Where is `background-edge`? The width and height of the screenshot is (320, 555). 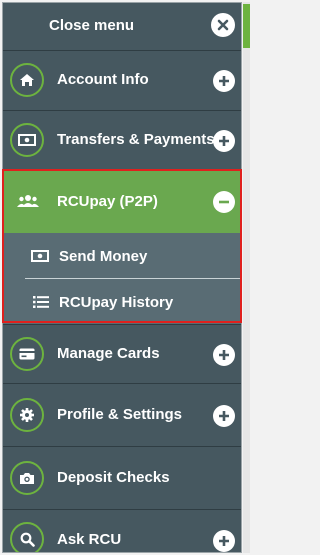
background-edge is located at coordinates (246, 277).